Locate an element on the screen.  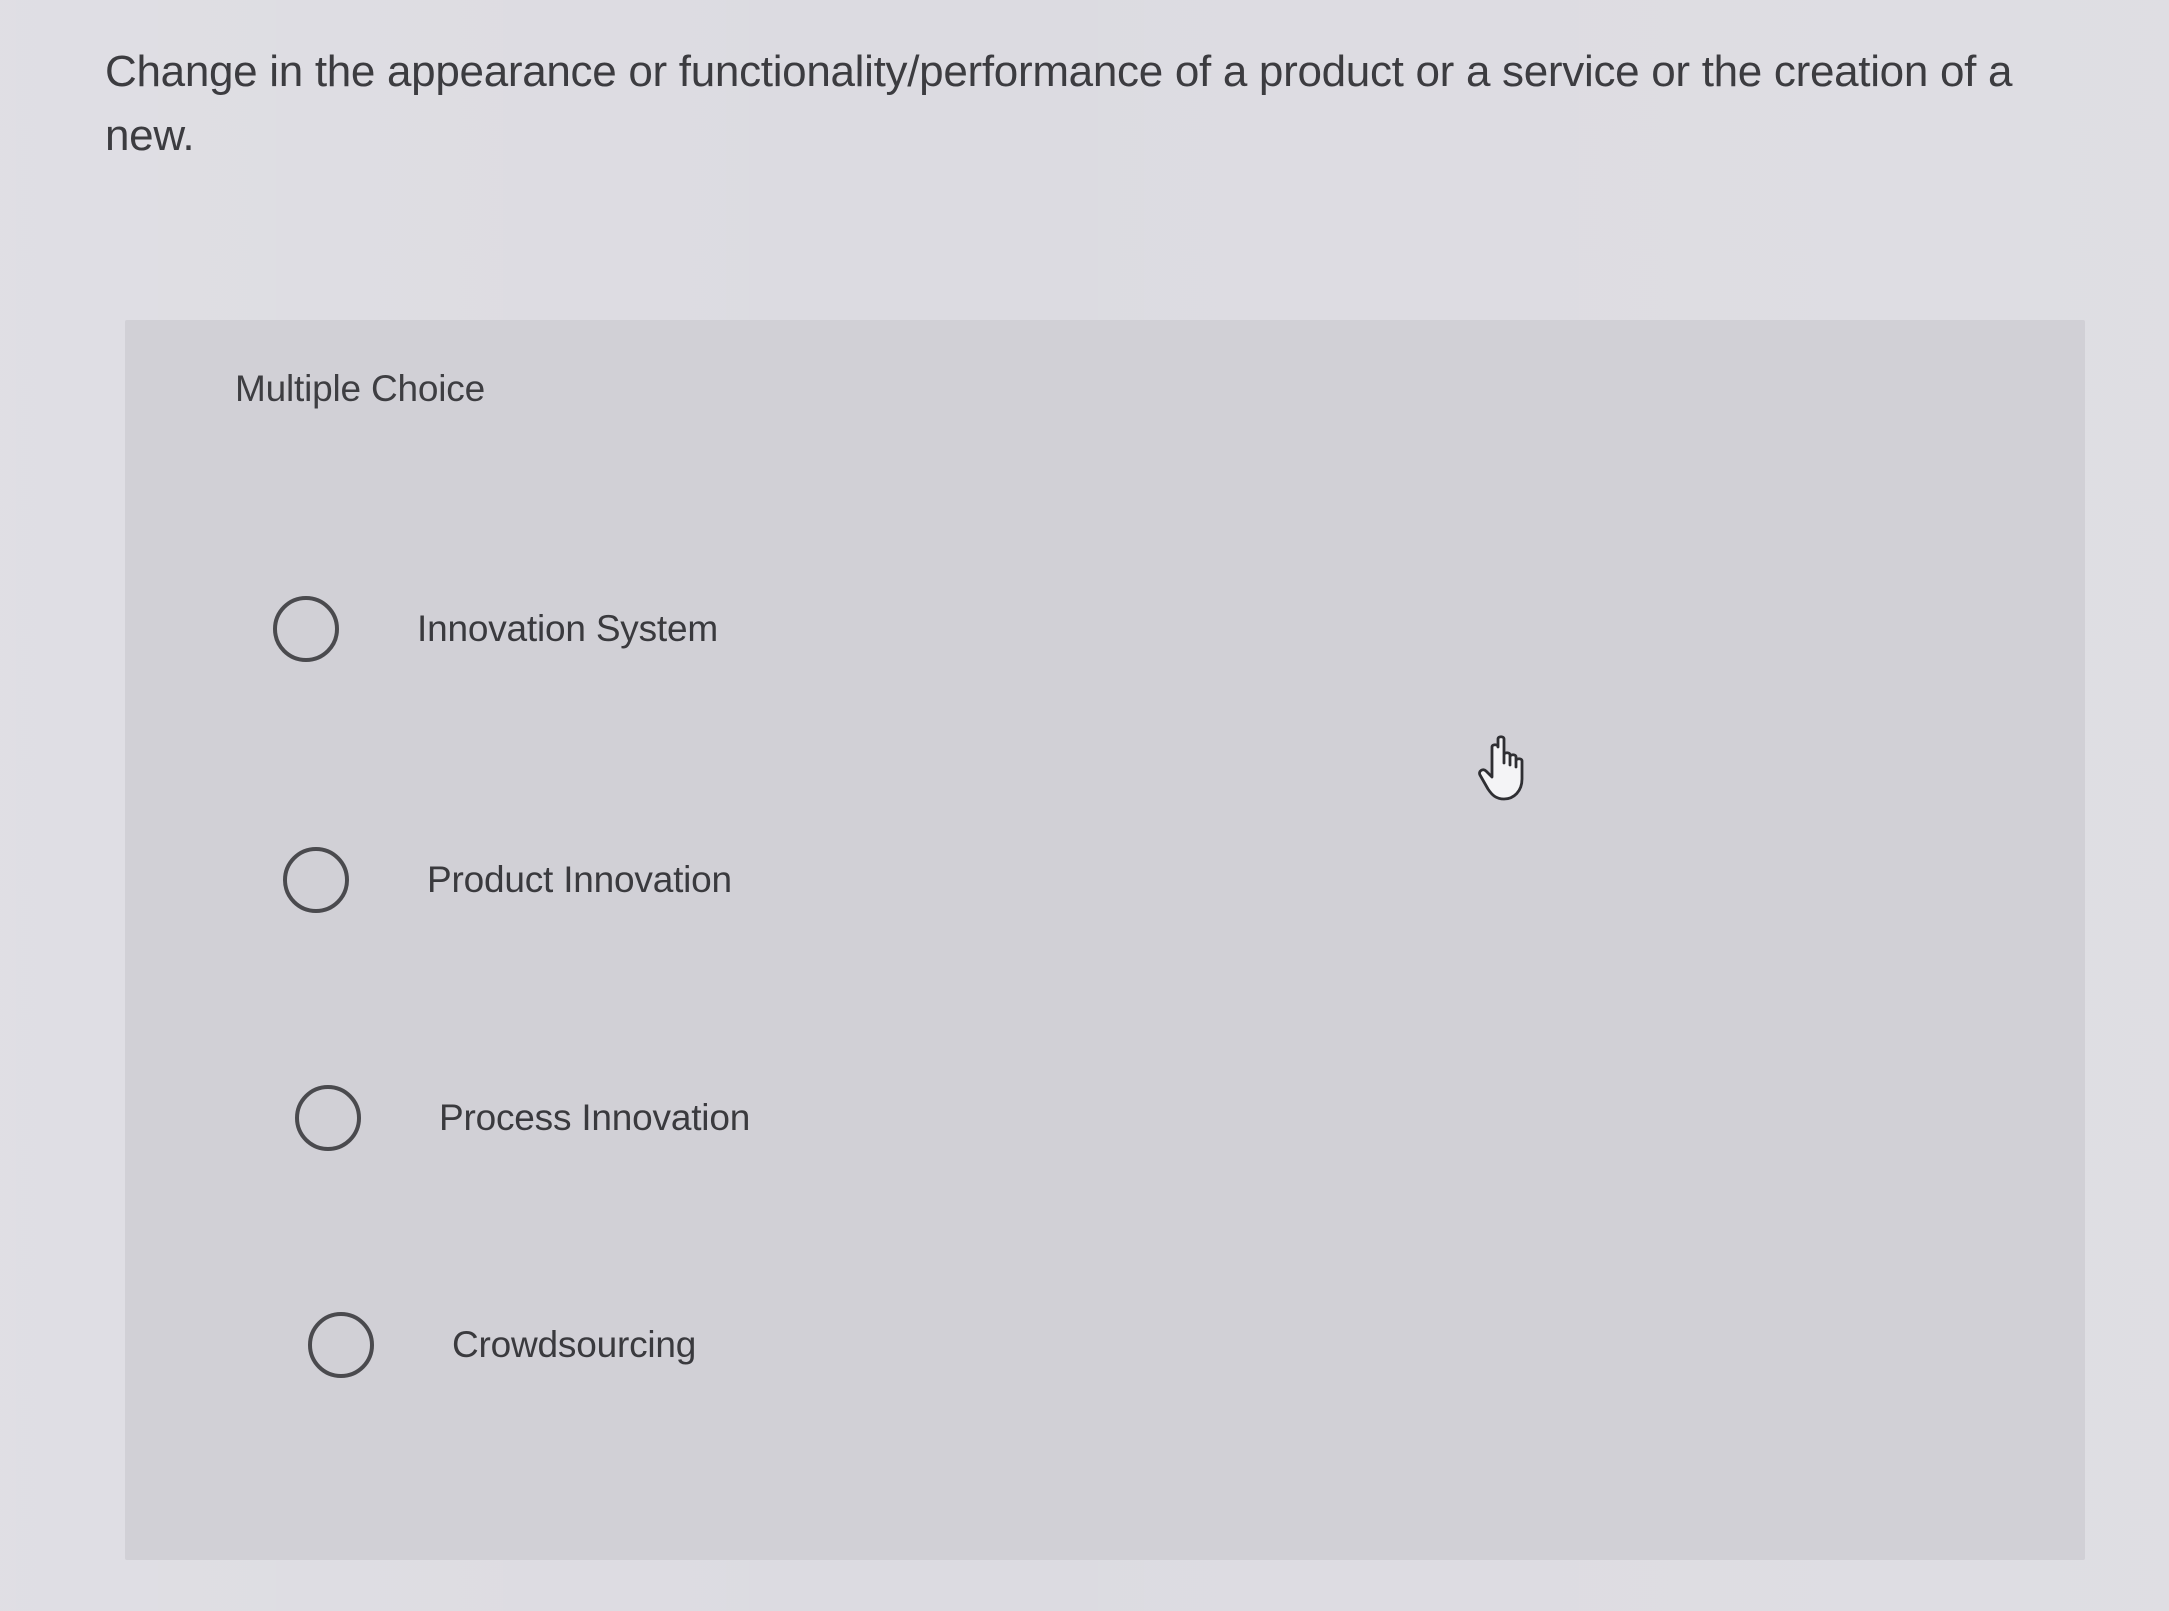
option-innovation-system: Innovation System is located at coordinates (495, 629).